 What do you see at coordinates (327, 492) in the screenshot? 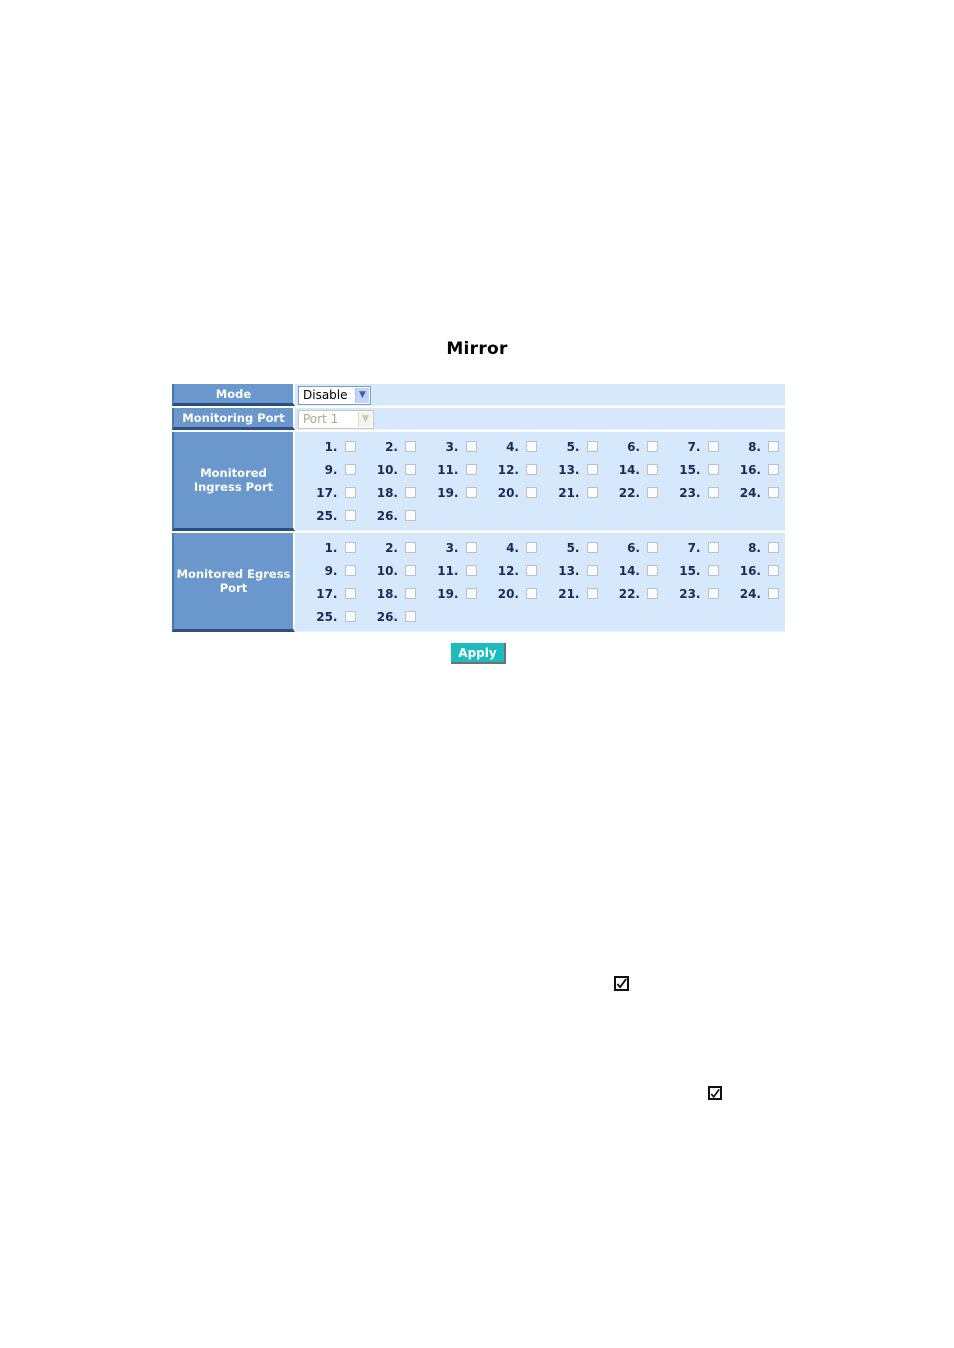
I see `port-number-label: 17.` at bounding box center [327, 492].